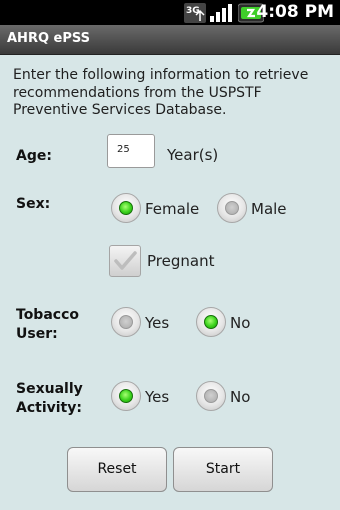 The height and width of the screenshot is (510, 340). I want to click on 3g-signal-icon: 3G, so click(195, 13).